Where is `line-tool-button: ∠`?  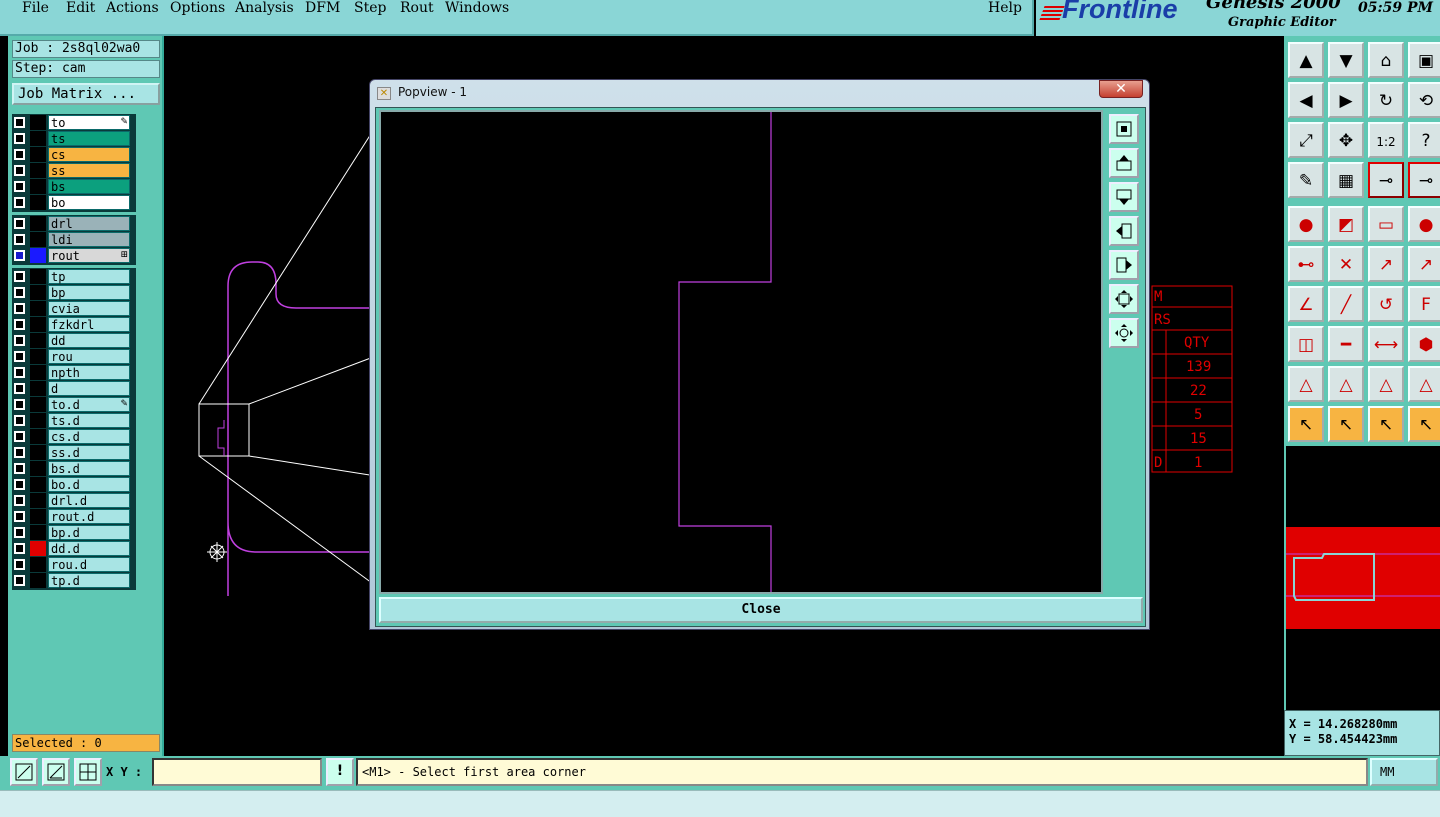
line-tool-button: ∠ is located at coordinates (1306, 304).